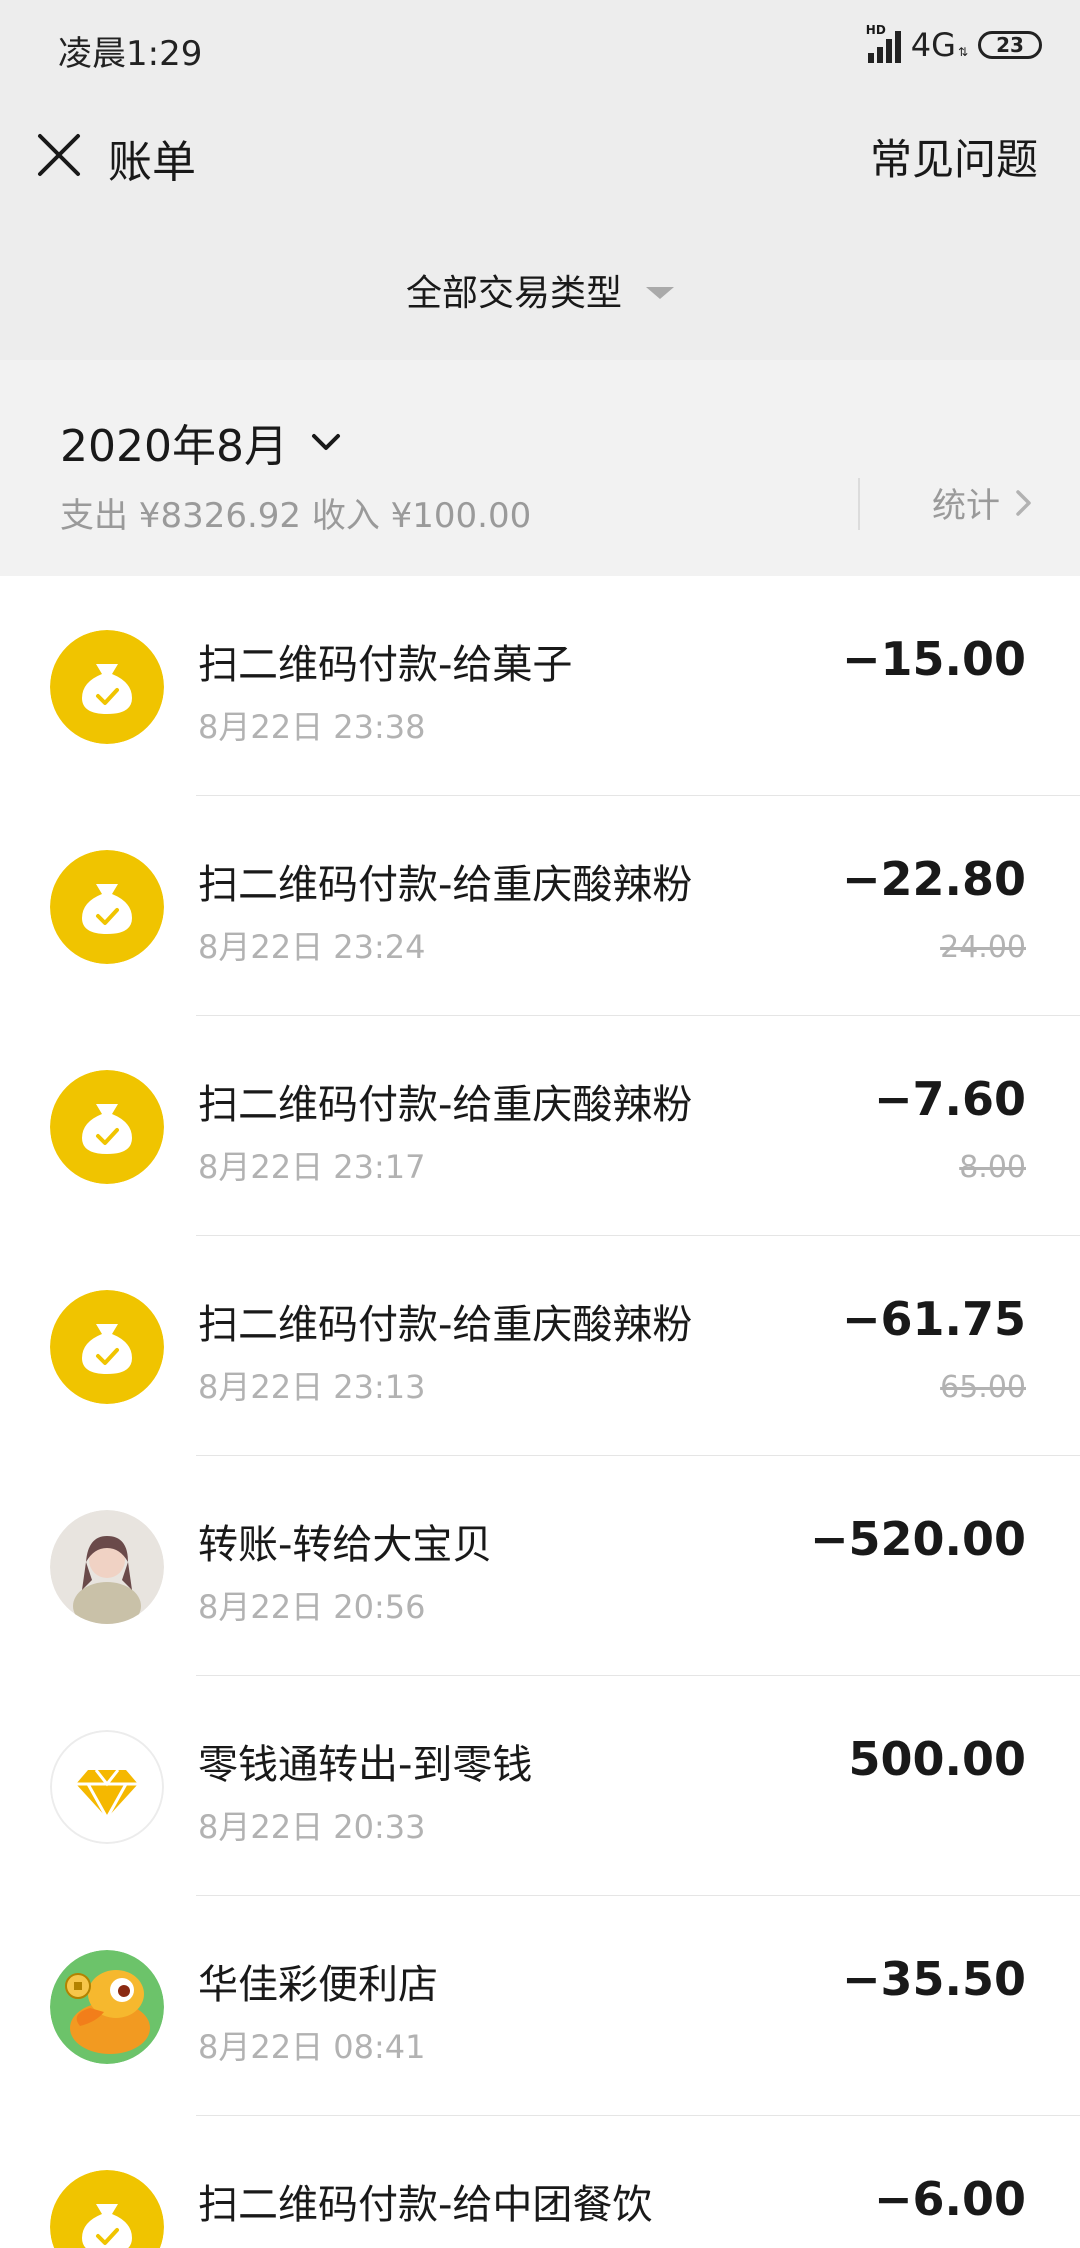  What do you see at coordinates (917, 1539) in the screenshot?
I see `transaction-amount: −520.00` at bounding box center [917, 1539].